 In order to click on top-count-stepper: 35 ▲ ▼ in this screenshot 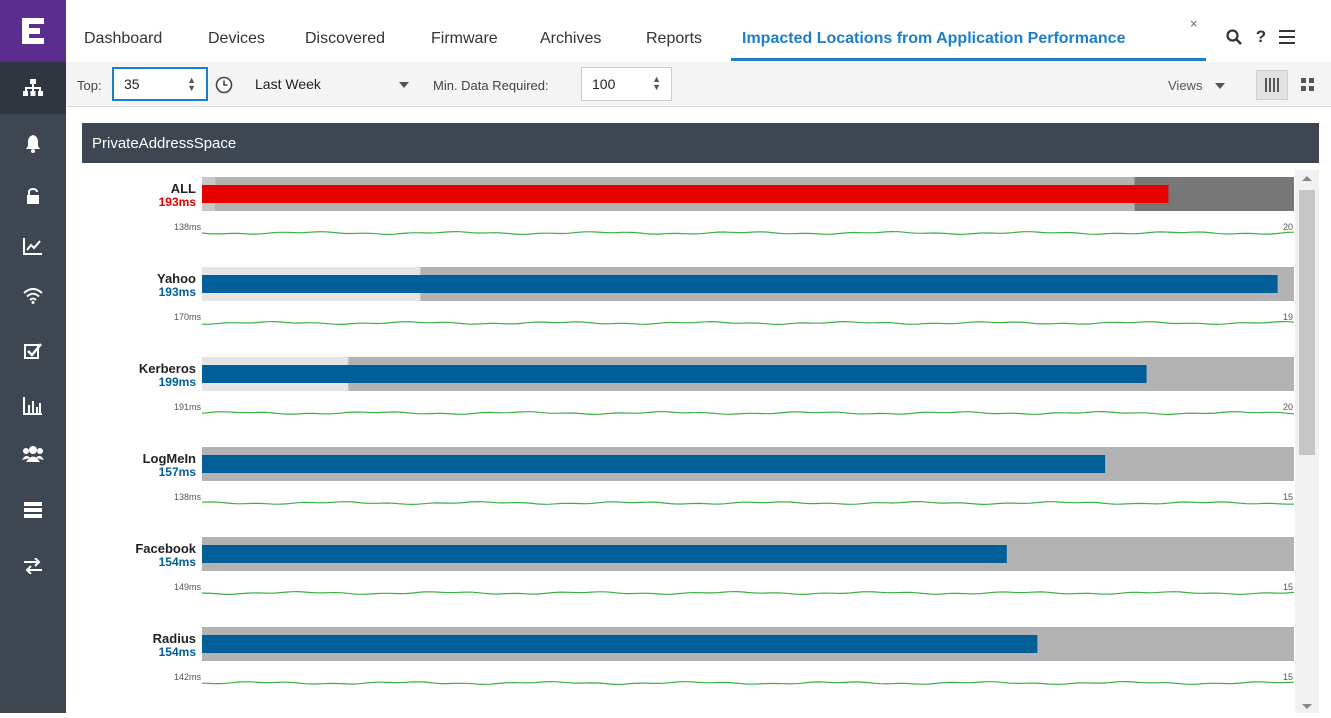, I will do `click(160, 84)`.